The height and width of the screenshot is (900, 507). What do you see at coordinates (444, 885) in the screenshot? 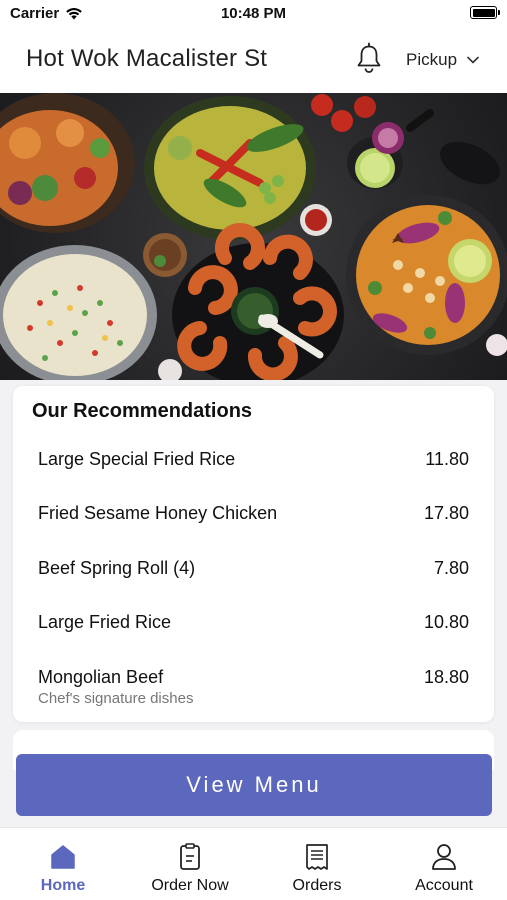
I see `tab-label: Account` at bounding box center [444, 885].